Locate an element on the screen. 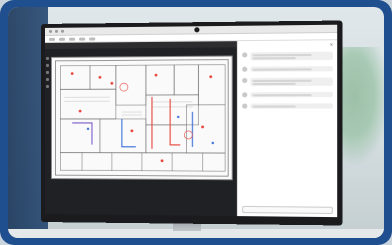 This screenshot has height=245, width=392. app-logo is located at coordinates (197, 30).